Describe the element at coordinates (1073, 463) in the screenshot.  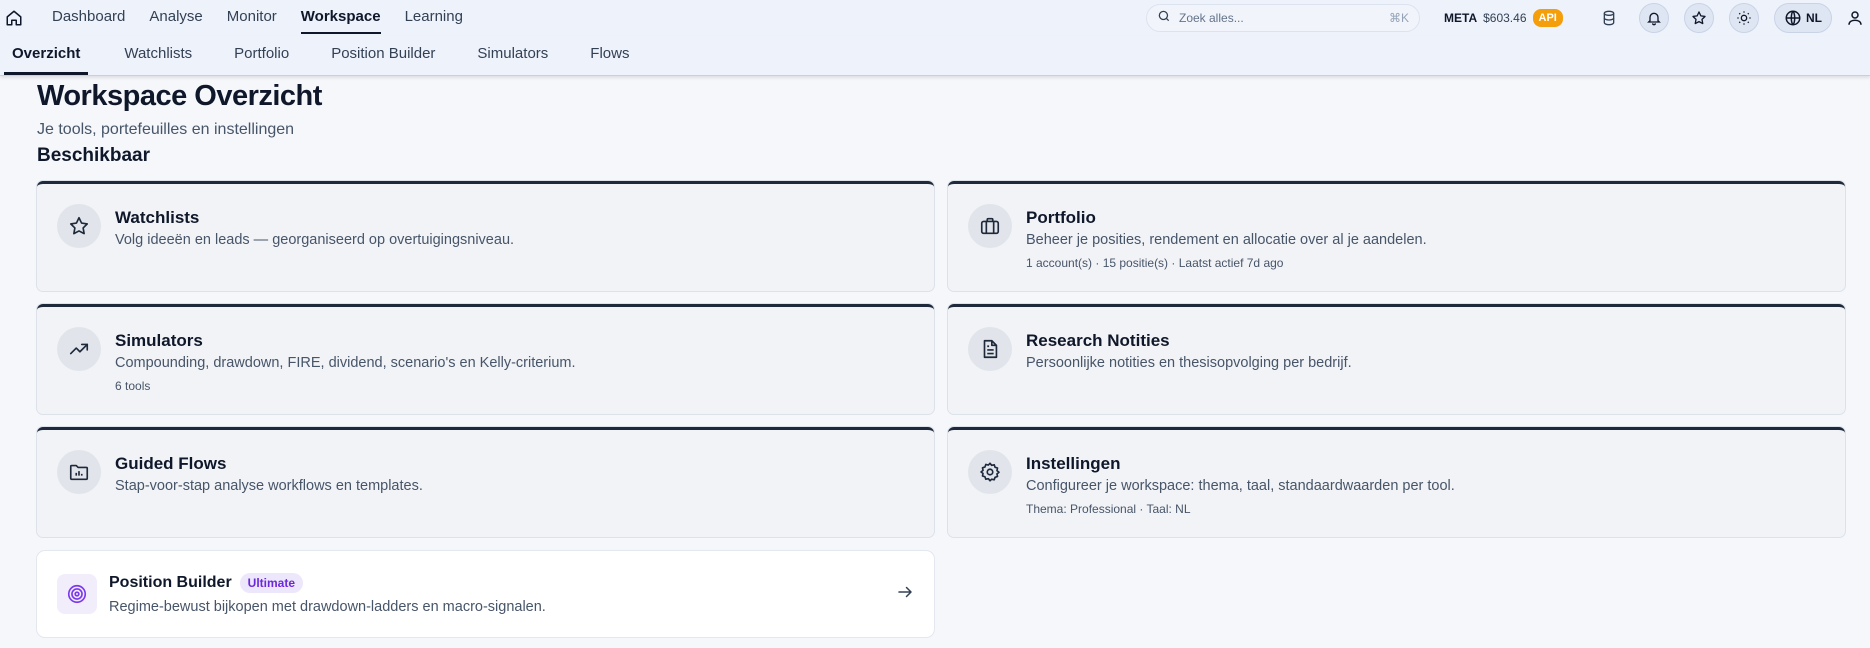
I see `card-title: Instellingen` at that location.